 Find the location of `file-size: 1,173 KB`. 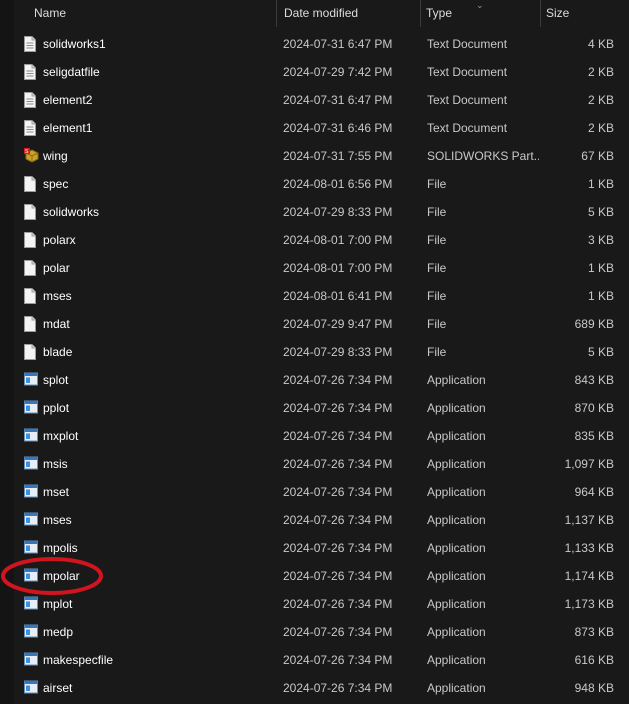

file-size: 1,173 KB is located at coordinates (589, 604).